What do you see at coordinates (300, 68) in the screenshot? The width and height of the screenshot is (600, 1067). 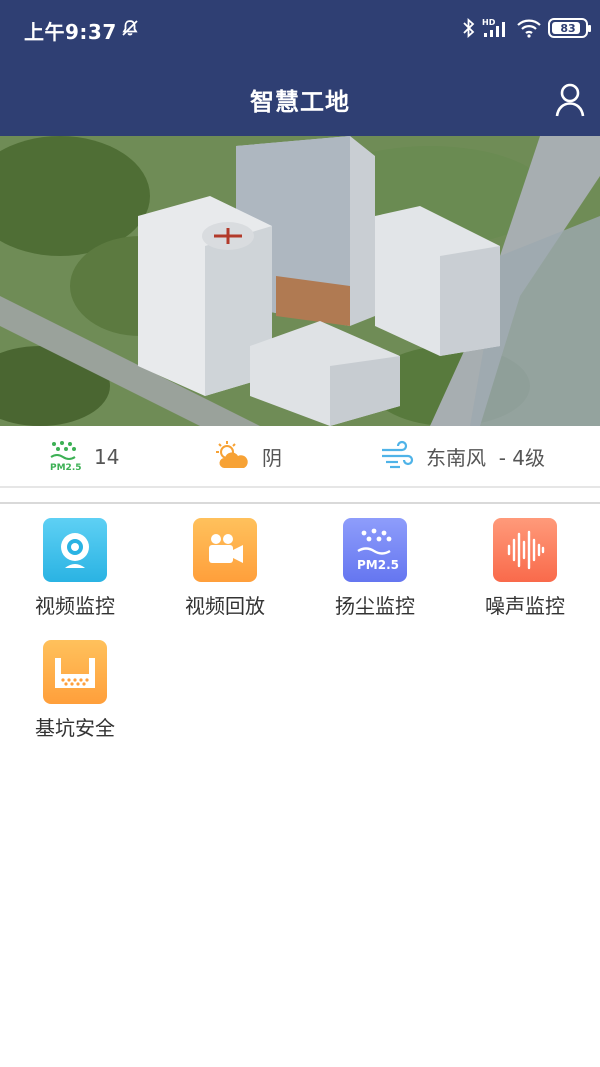 I see `app-header: 上午9:37 HD 83 智慧工地` at bounding box center [300, 68].